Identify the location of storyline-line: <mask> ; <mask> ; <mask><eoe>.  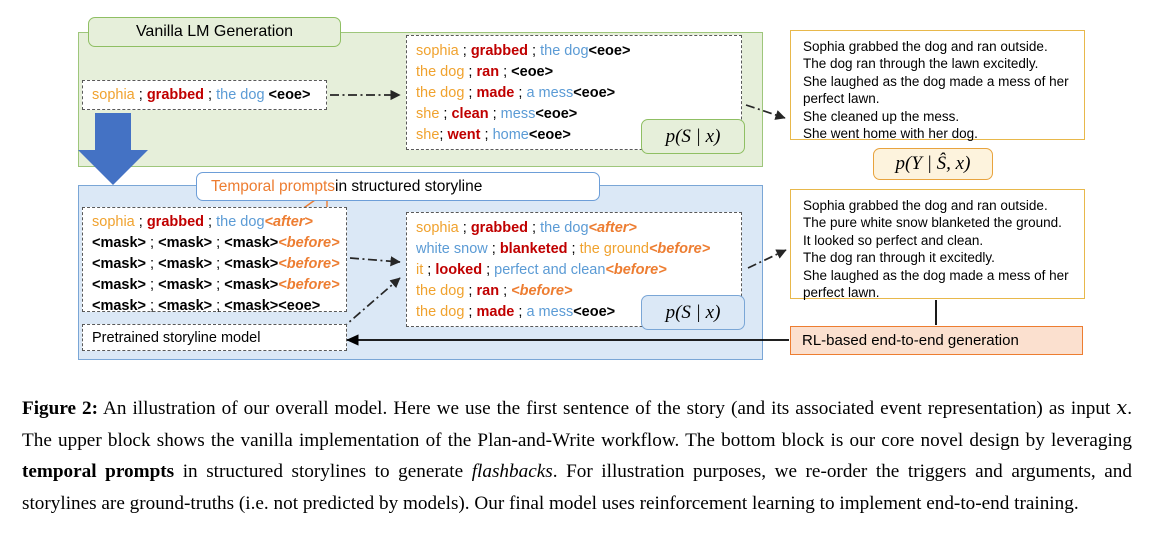
(219, 306).